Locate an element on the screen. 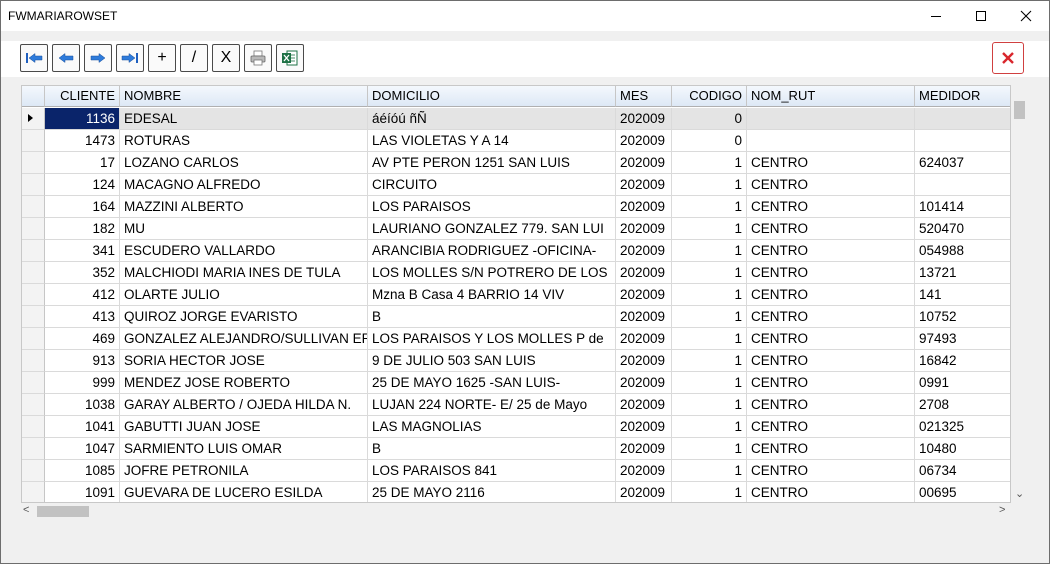  cell-cliente: 1091 is located at coordinates (82, 492).